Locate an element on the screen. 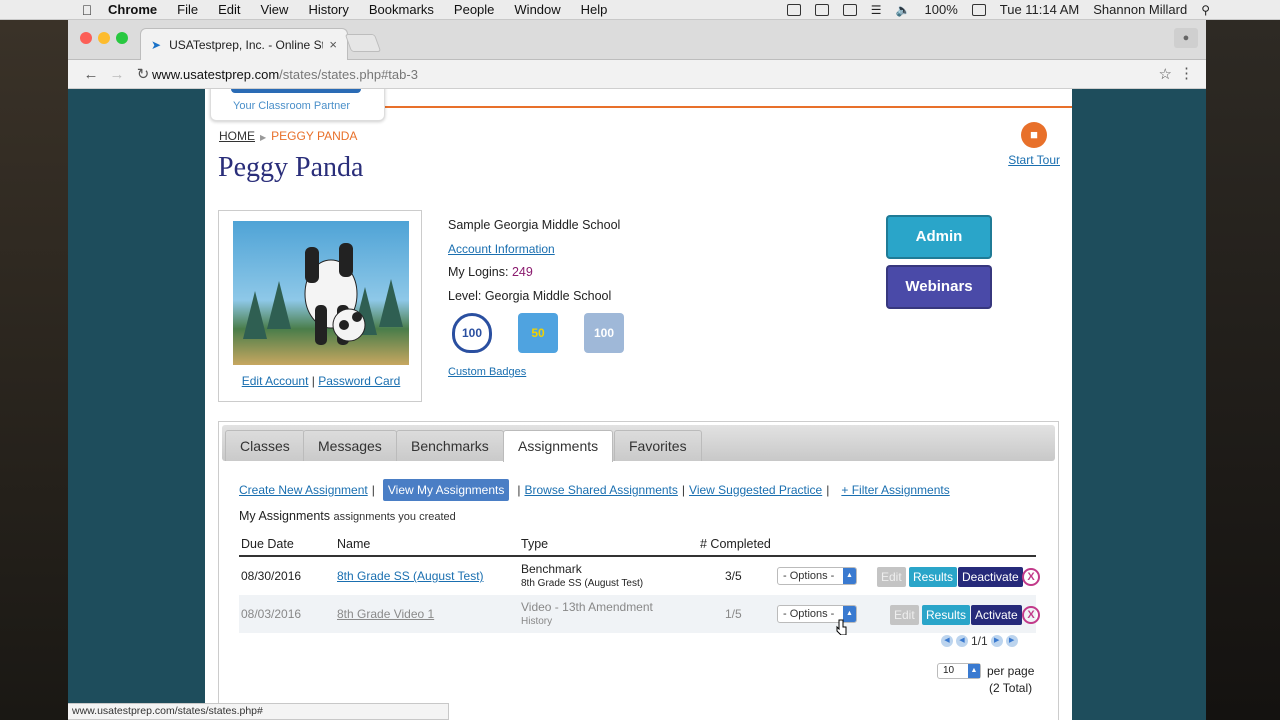  account-information-link: Account Information is located at coordinates (501, 249).